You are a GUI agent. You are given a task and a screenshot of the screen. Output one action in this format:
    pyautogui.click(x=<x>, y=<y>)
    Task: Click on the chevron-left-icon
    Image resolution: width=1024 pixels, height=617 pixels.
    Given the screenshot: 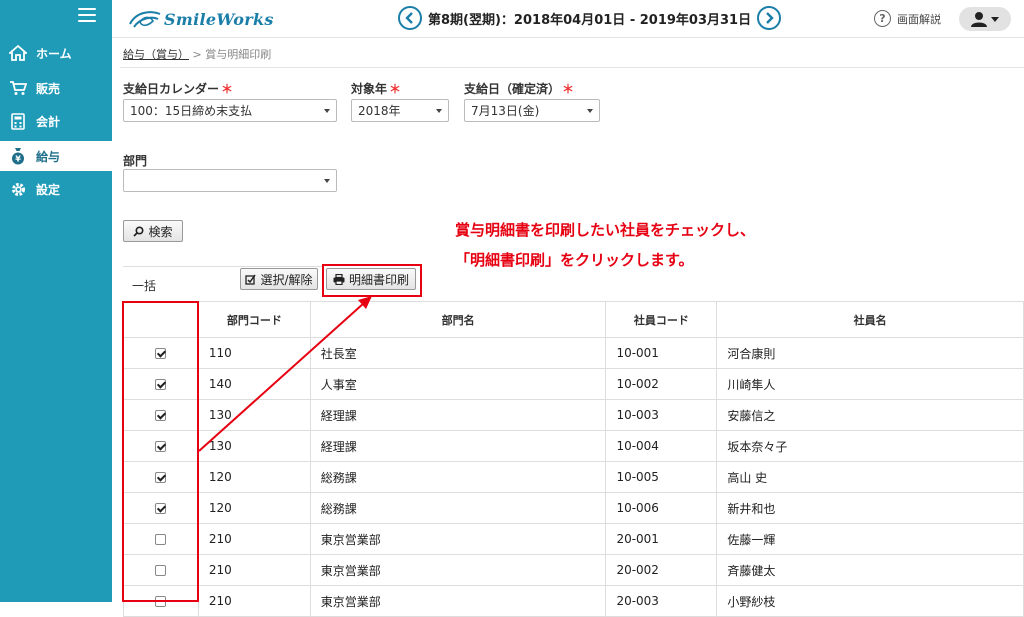 What is the action you would take?
    pyautogui.click(x=409, y=18)
    